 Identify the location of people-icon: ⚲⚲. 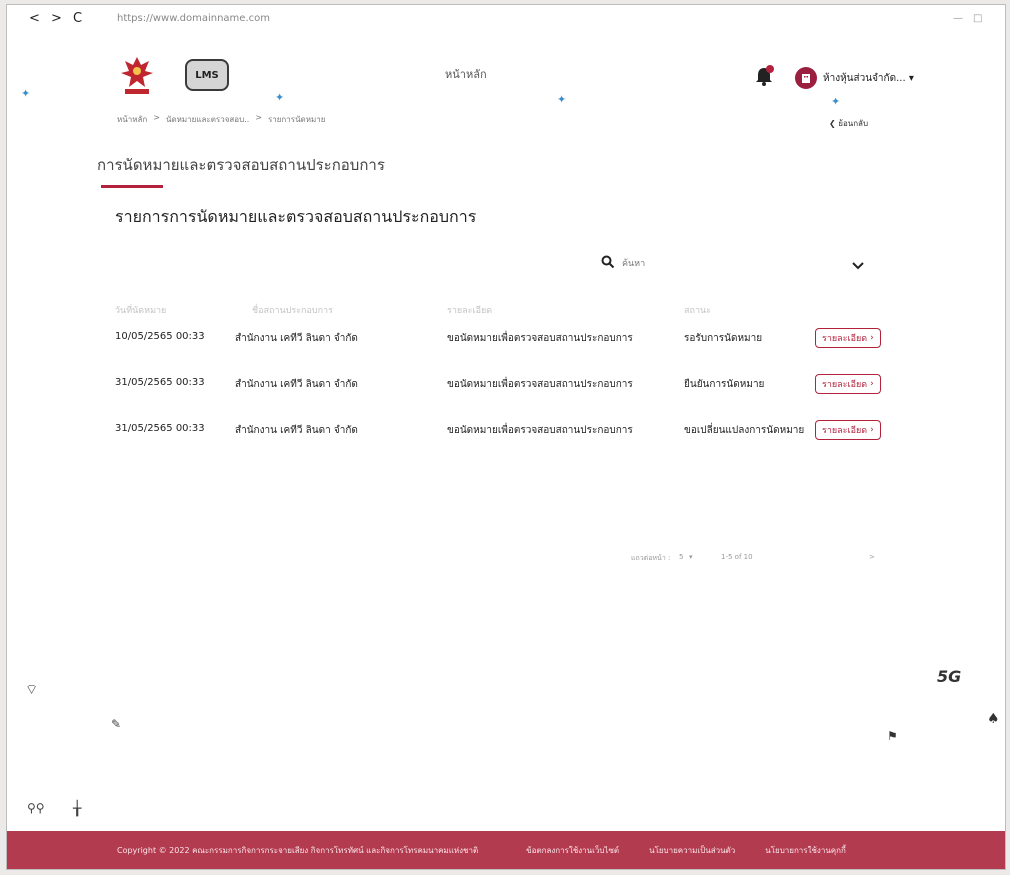
(36, 808).